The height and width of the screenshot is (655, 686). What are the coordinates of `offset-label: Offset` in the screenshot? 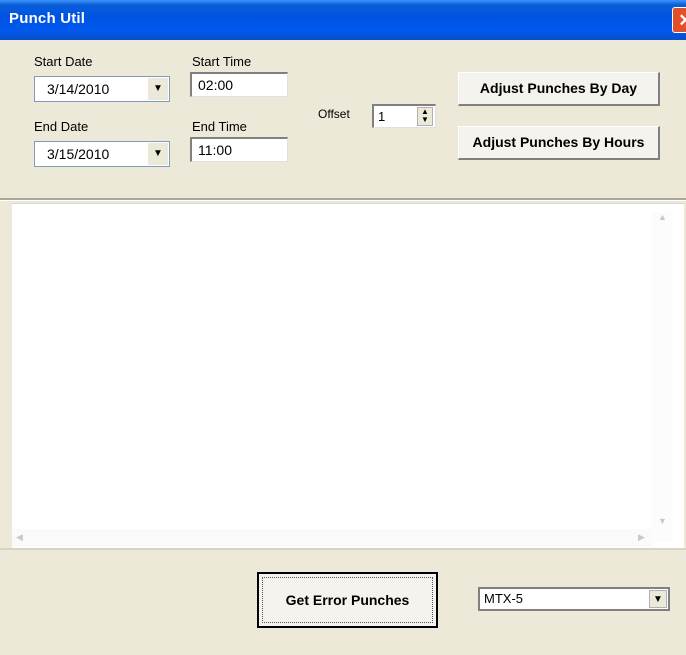 It's located at (334, 114).